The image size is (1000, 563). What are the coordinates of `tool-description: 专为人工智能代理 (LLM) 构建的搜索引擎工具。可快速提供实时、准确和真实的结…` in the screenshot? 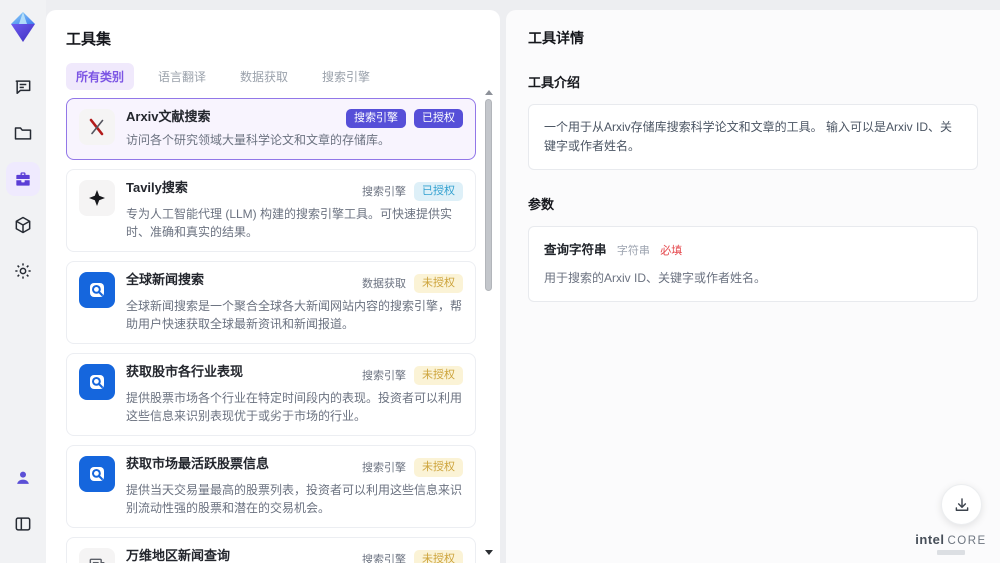 It's located at (289, 223).